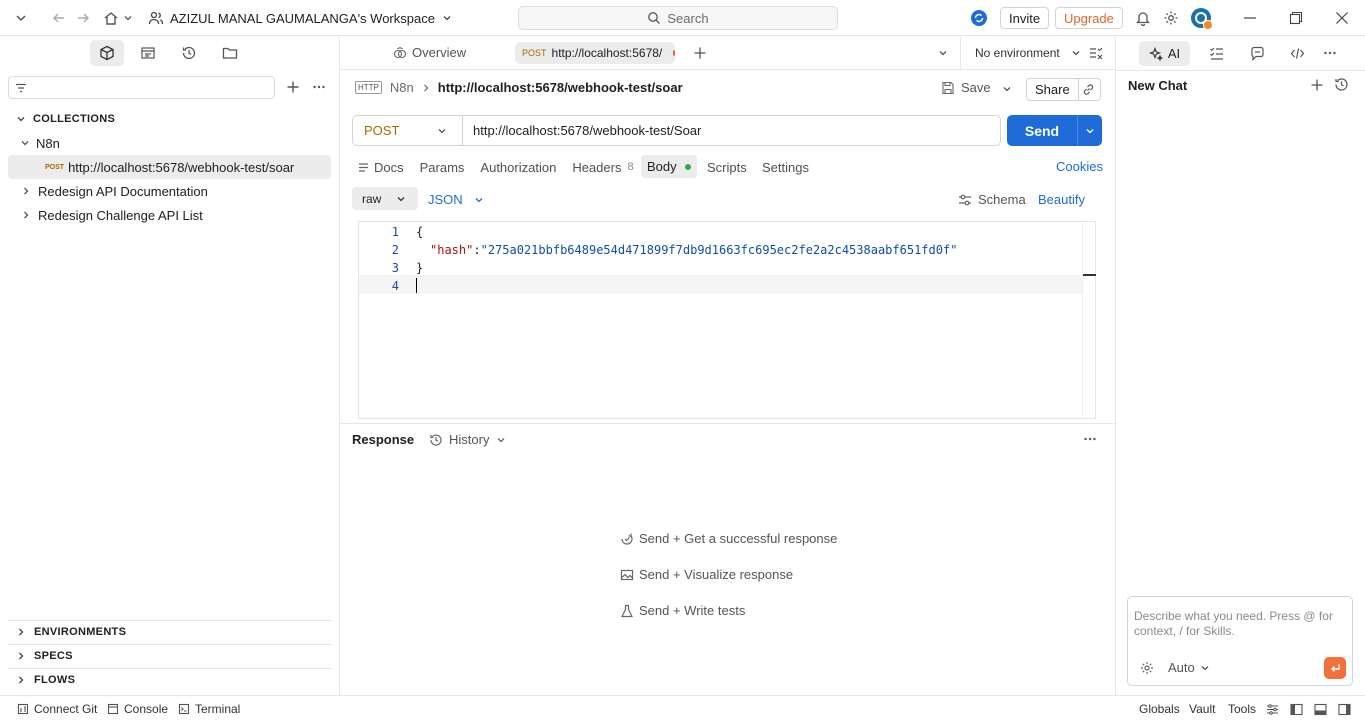 Image resolution: width=1365 pixels, height=723 pixels. What do you see at coordinates (1090, 131) in the screenshot?
I see `send-chevron-icon` at bounding box center [1090, 131].